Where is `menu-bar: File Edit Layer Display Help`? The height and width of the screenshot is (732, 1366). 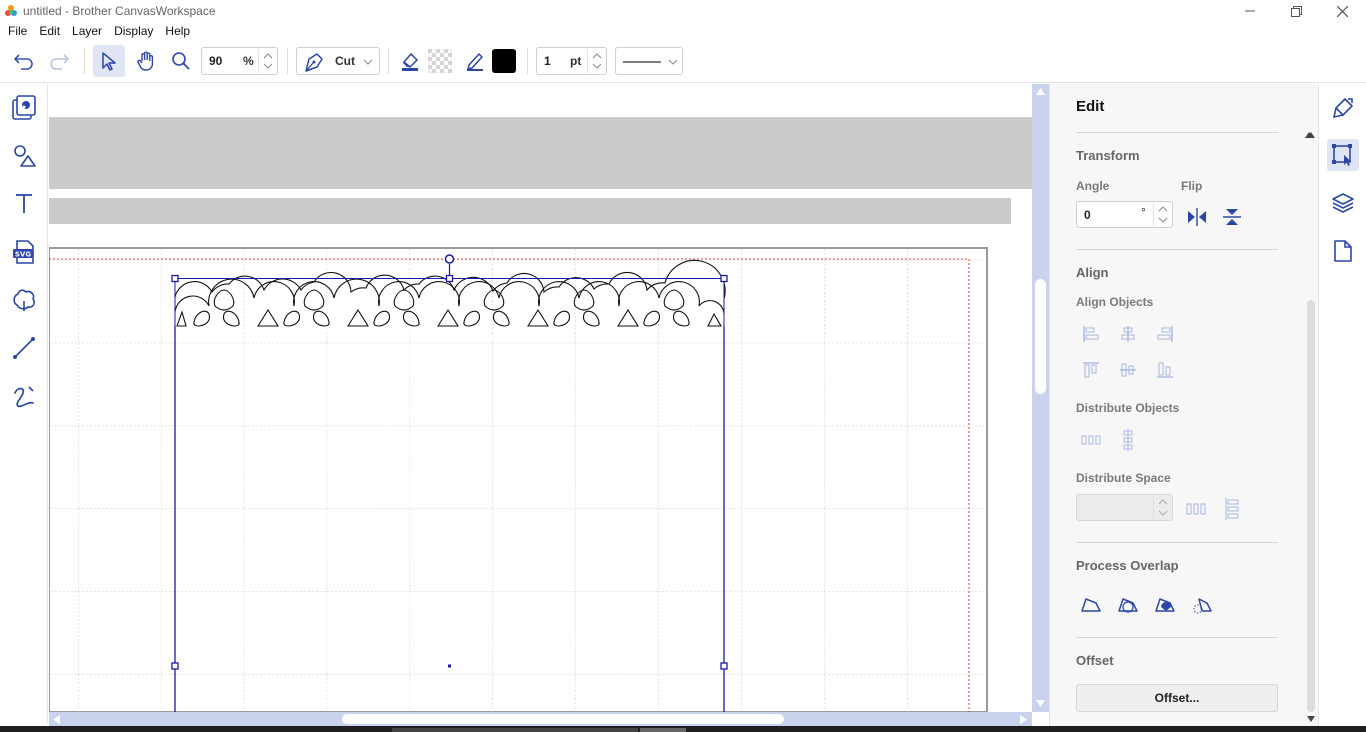
menu-bar: File Edit Layer Display Help is located at coordinates (98, 31).